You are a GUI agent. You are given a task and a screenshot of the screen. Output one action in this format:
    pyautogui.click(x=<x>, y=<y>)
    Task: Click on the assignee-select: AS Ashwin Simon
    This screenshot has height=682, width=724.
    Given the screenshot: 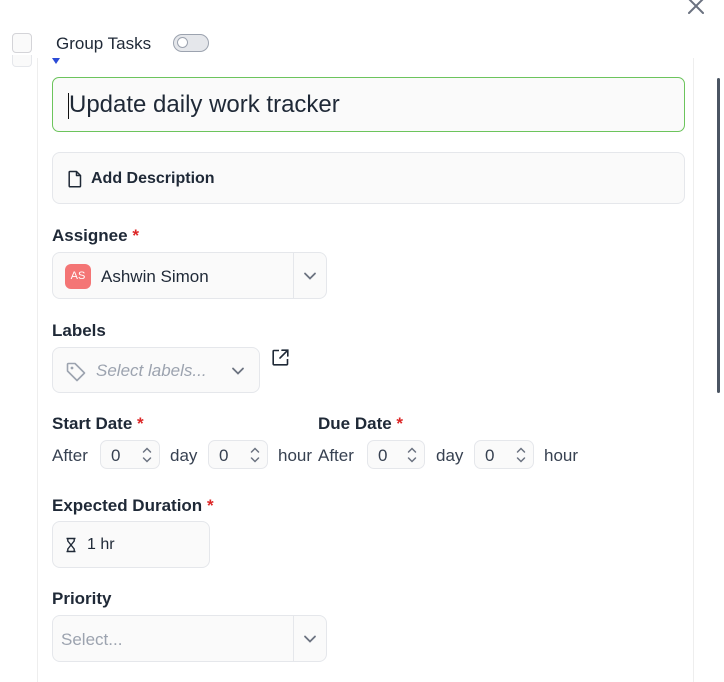 What is the action you would take?
    pyautogui.click(x=189, y=275)
    